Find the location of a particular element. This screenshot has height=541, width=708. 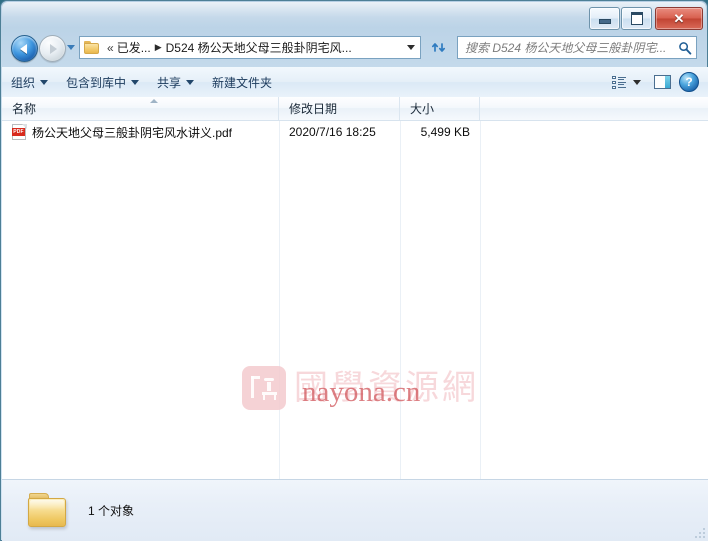

new-folder-button: 新建文件夹 is located at coordinates (242, 82).